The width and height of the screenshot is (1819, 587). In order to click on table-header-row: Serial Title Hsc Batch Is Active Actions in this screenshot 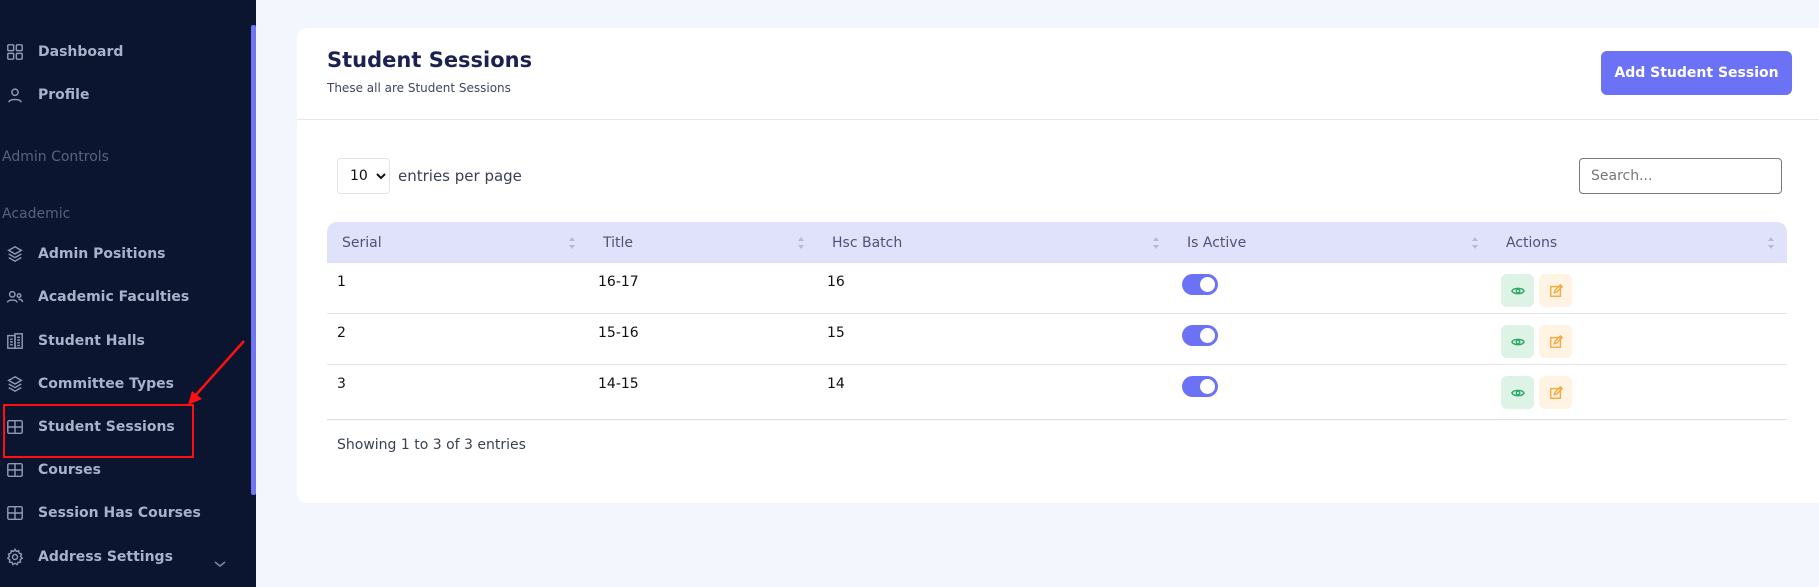, I will do `click(1057, 242)`.